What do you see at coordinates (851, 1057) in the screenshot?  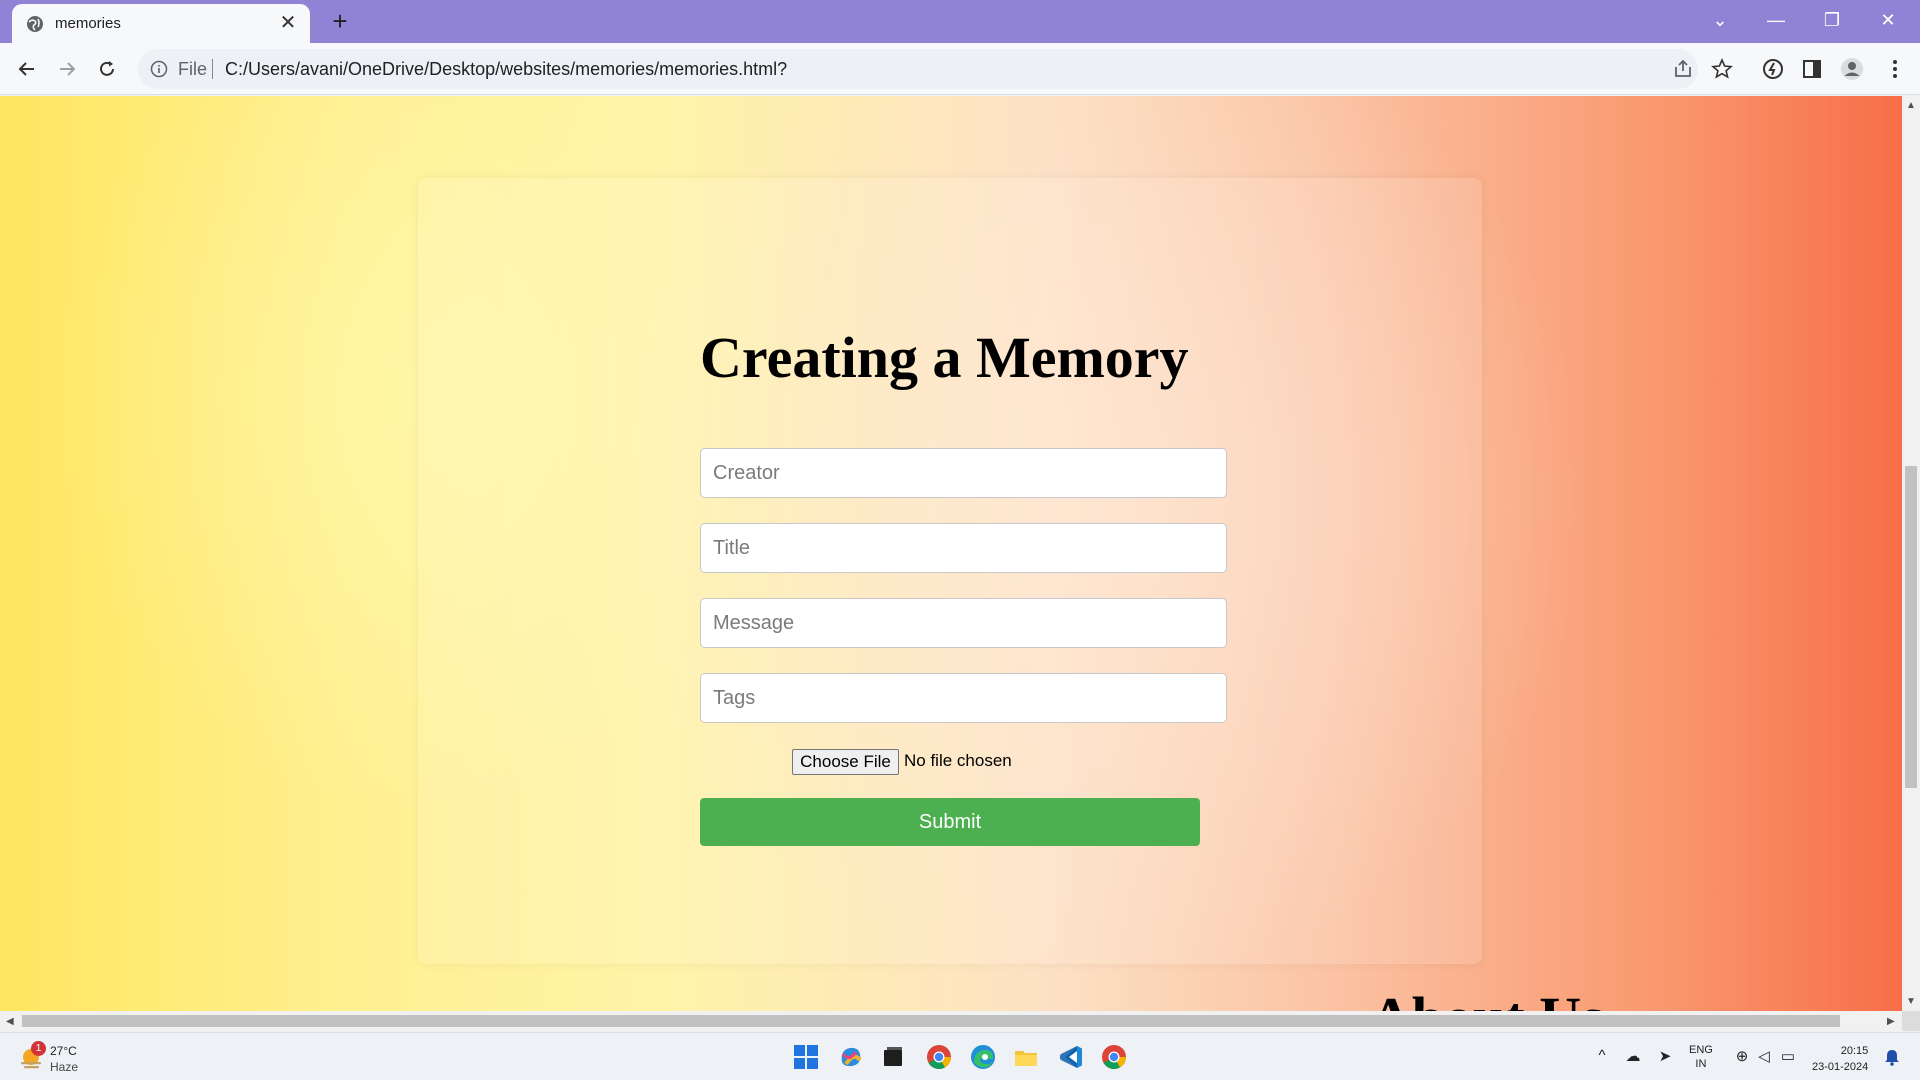 I see `copilot-icon` at bounding box center [851, 1057].